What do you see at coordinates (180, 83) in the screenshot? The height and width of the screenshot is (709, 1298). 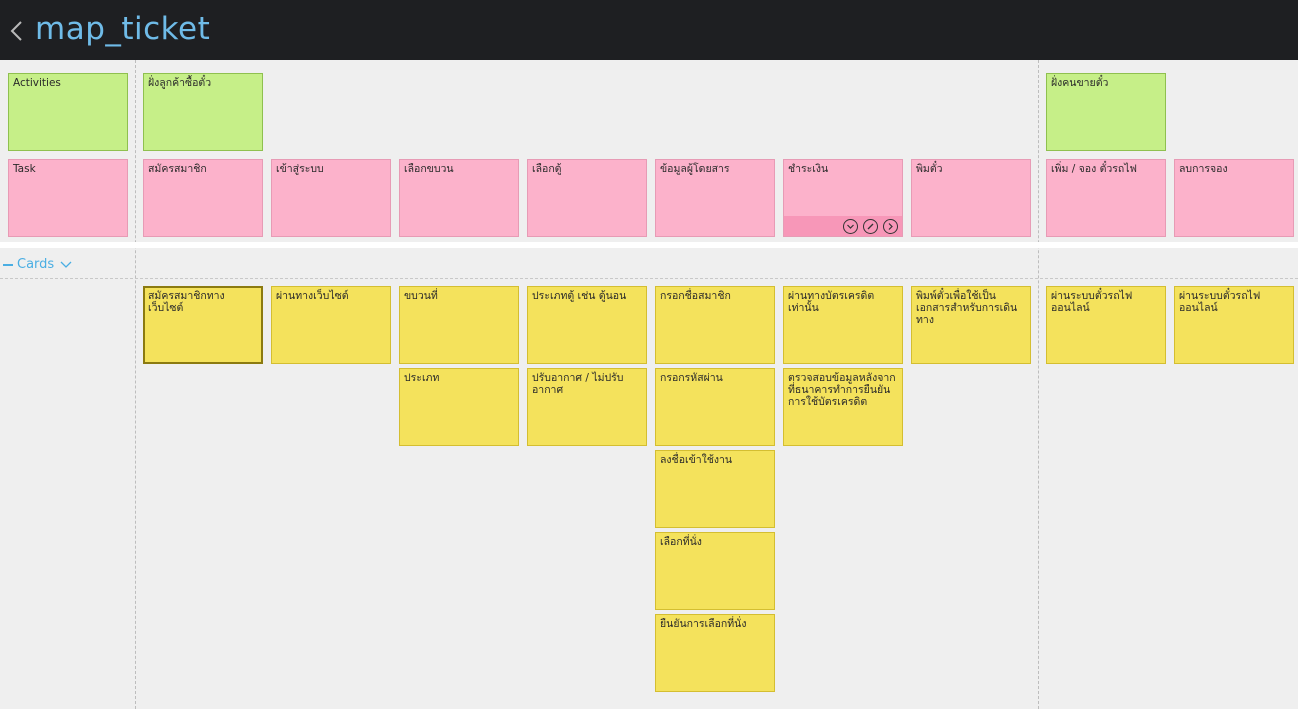 I see `activity-label: ฝั่งลูกค้าซื้อตั๋ว` at bounding box center [180, 83].